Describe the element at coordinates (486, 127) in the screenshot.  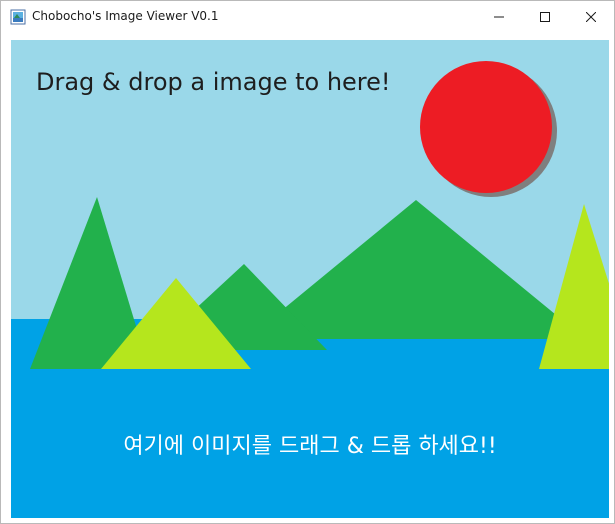
I see `sun` at that location.